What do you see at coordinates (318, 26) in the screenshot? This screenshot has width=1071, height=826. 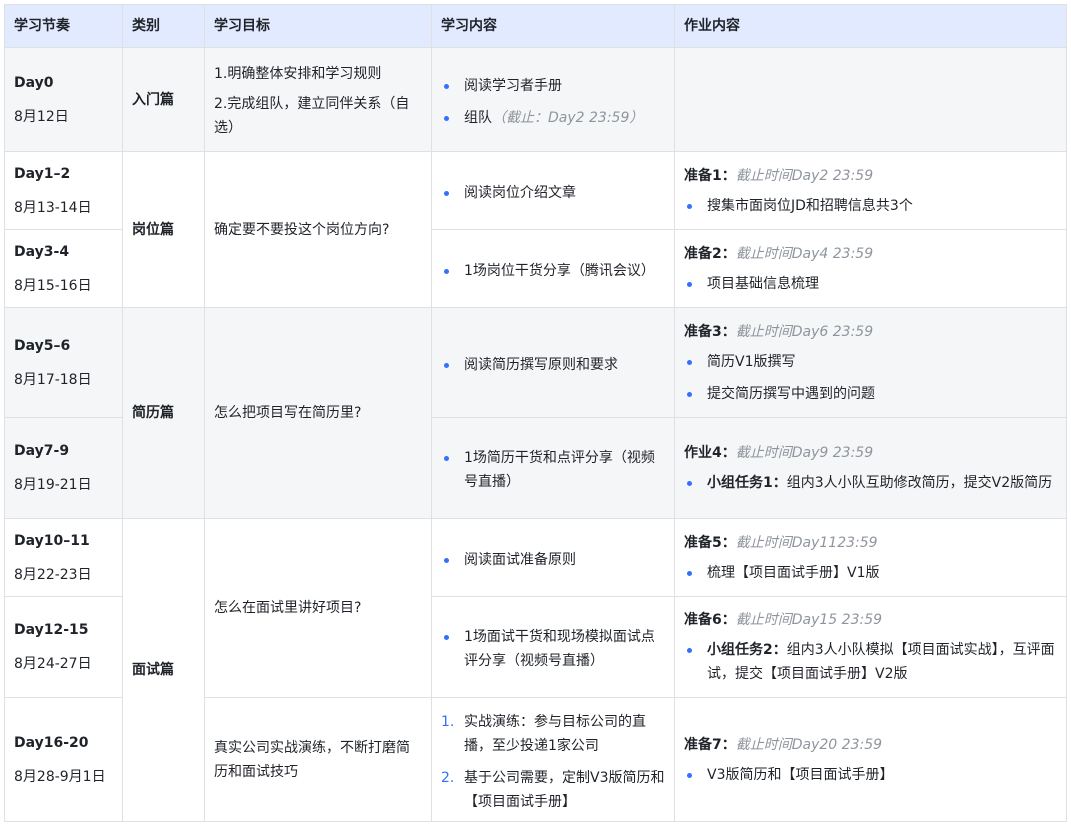 I see `header-goal: 学习目标` at bounding box center [318, 26].